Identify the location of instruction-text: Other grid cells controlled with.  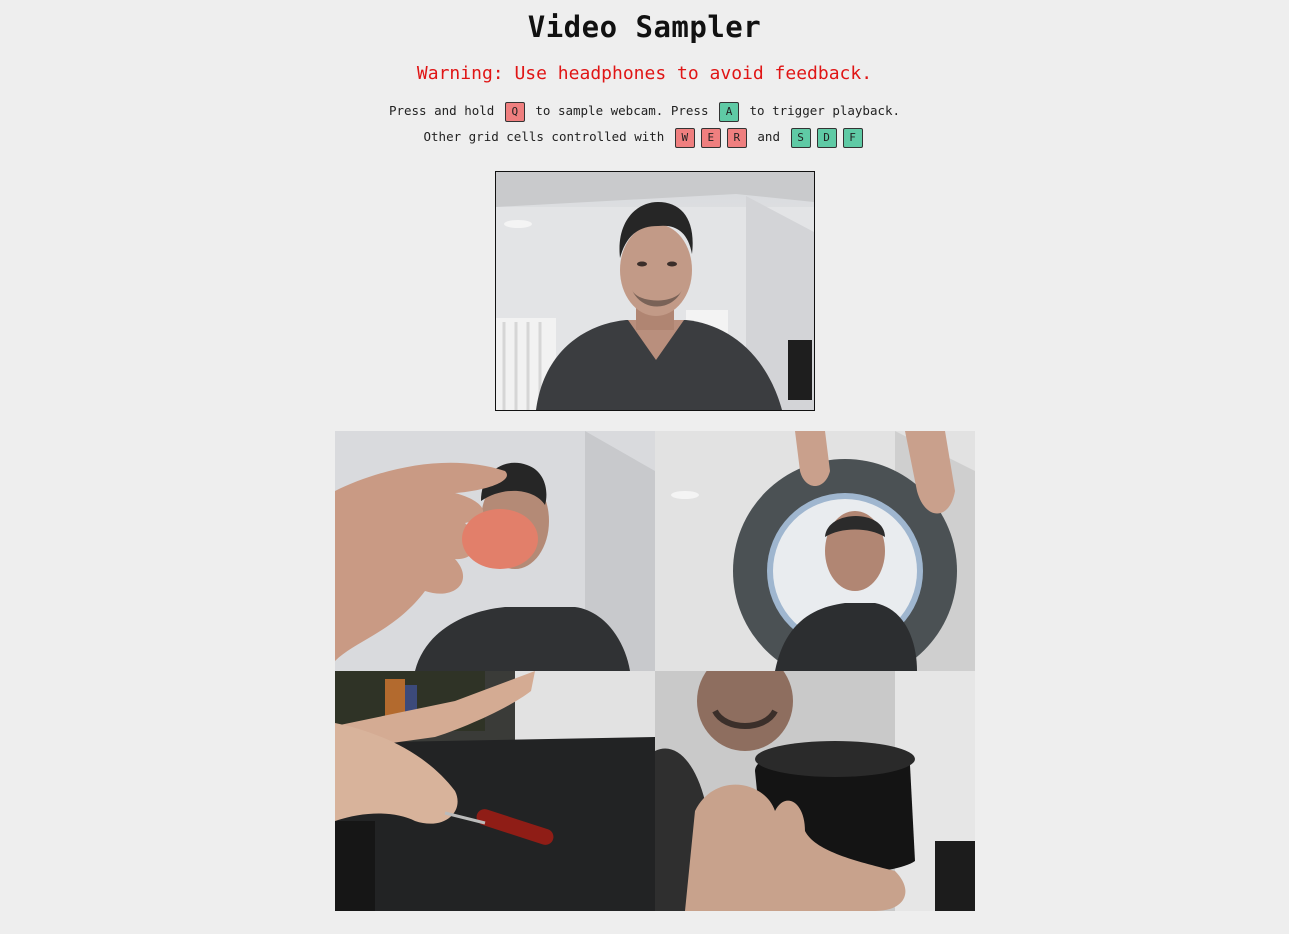
(544, 136).